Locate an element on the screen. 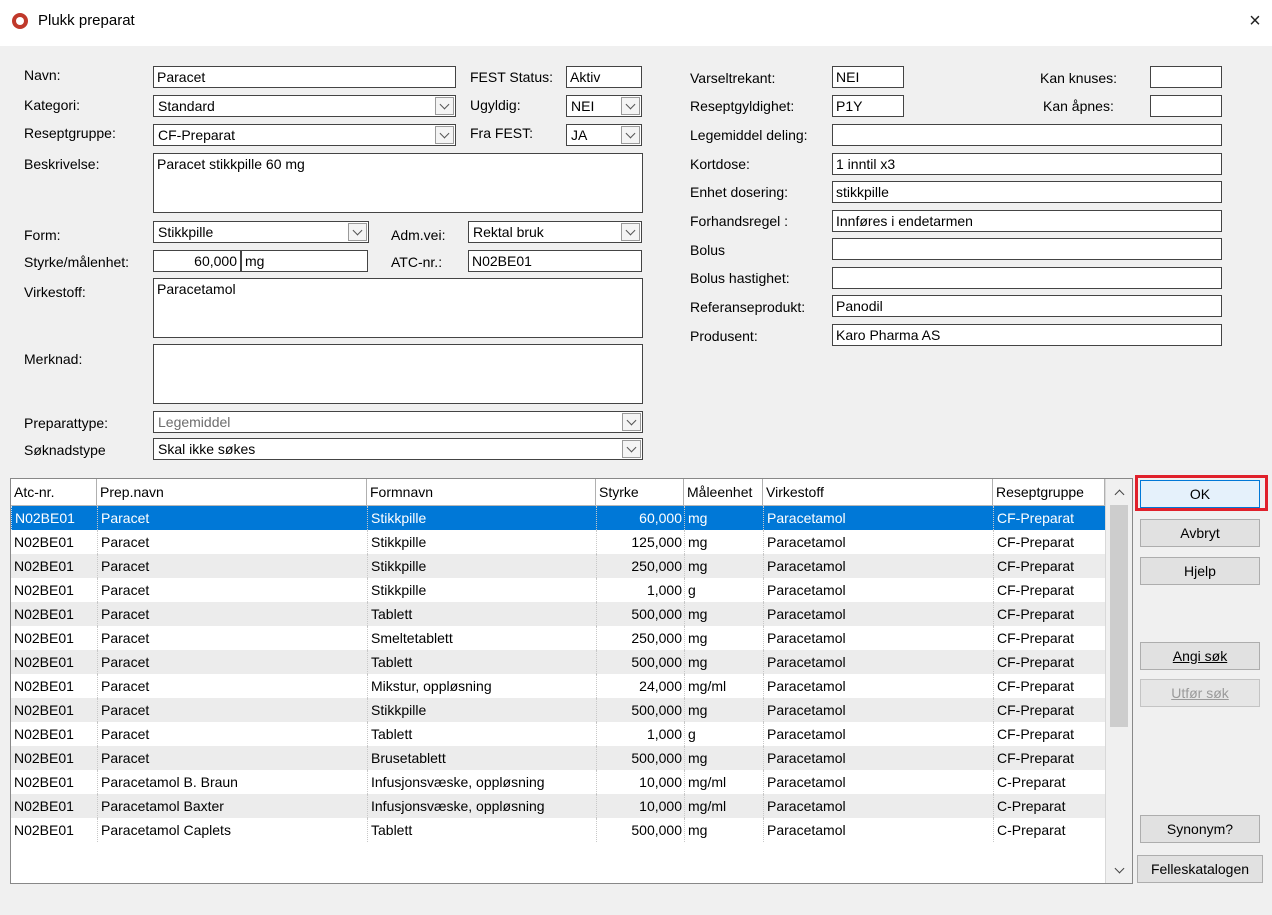 The width and height of the screenshot is (1272, 915). produsent-label: Produsent: is located at coordinates (724, 336).